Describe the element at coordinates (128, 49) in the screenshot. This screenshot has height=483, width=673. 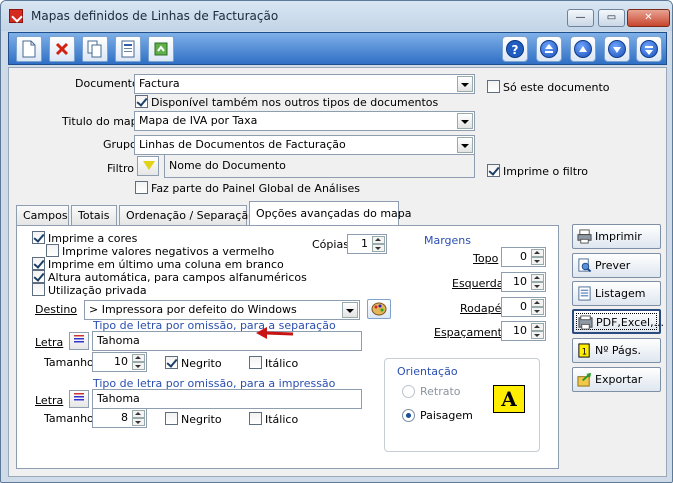
I see `properties-button` at that location.